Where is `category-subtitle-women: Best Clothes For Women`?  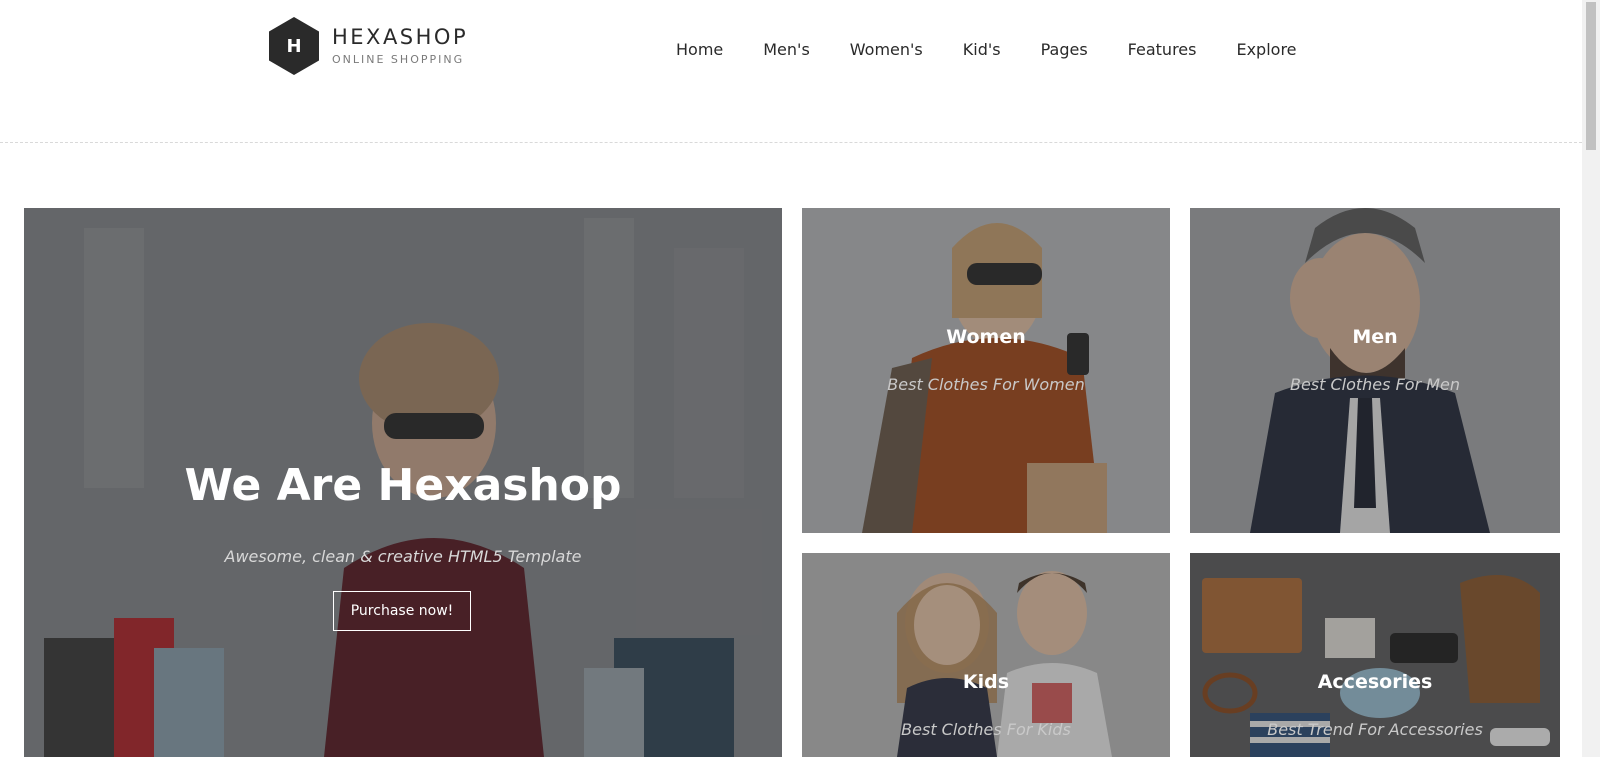
category-subtitle-women: Best Clothes For Women is located at coordinates (986, 384).